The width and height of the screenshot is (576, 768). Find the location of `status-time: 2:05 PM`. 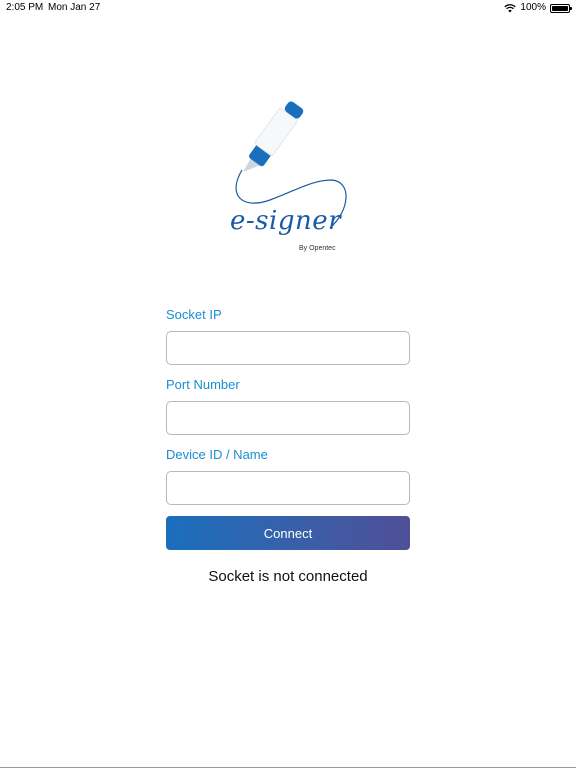

status-time: 2:05 PM is located at coordinates (25, 7).